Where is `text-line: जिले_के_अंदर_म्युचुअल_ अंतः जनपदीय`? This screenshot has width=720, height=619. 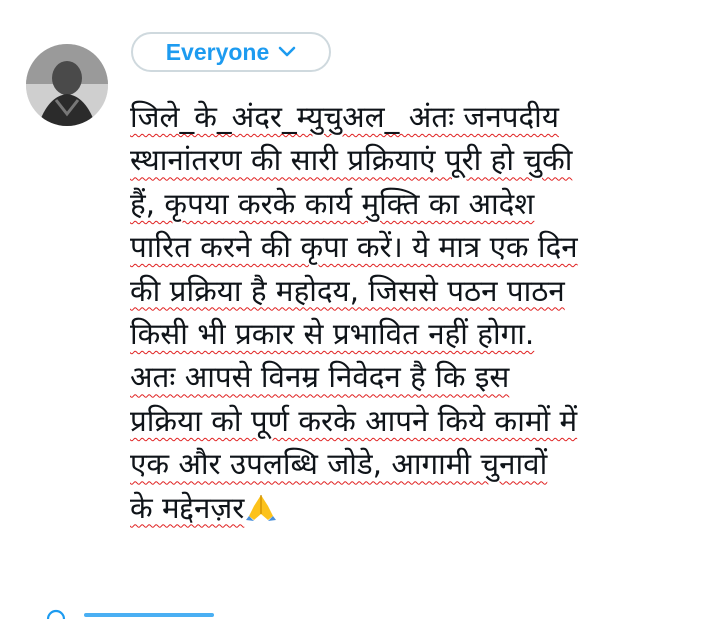
text-line: जिले_के_अंदर_म्युचुअल_ अंतः जनपदीय is located at coordinates (344, 117).